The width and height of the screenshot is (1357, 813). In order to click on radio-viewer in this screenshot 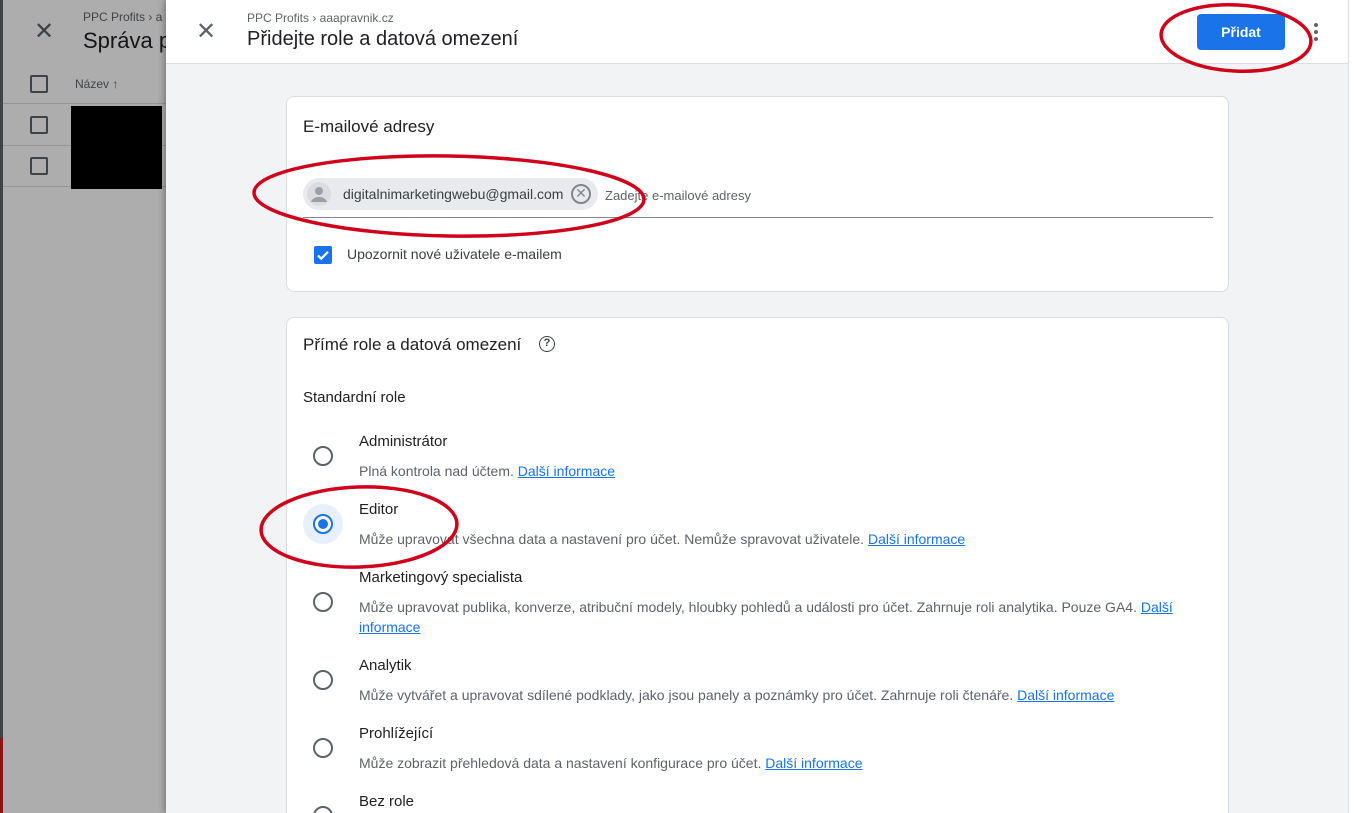, I will do `click(323, 748)`.